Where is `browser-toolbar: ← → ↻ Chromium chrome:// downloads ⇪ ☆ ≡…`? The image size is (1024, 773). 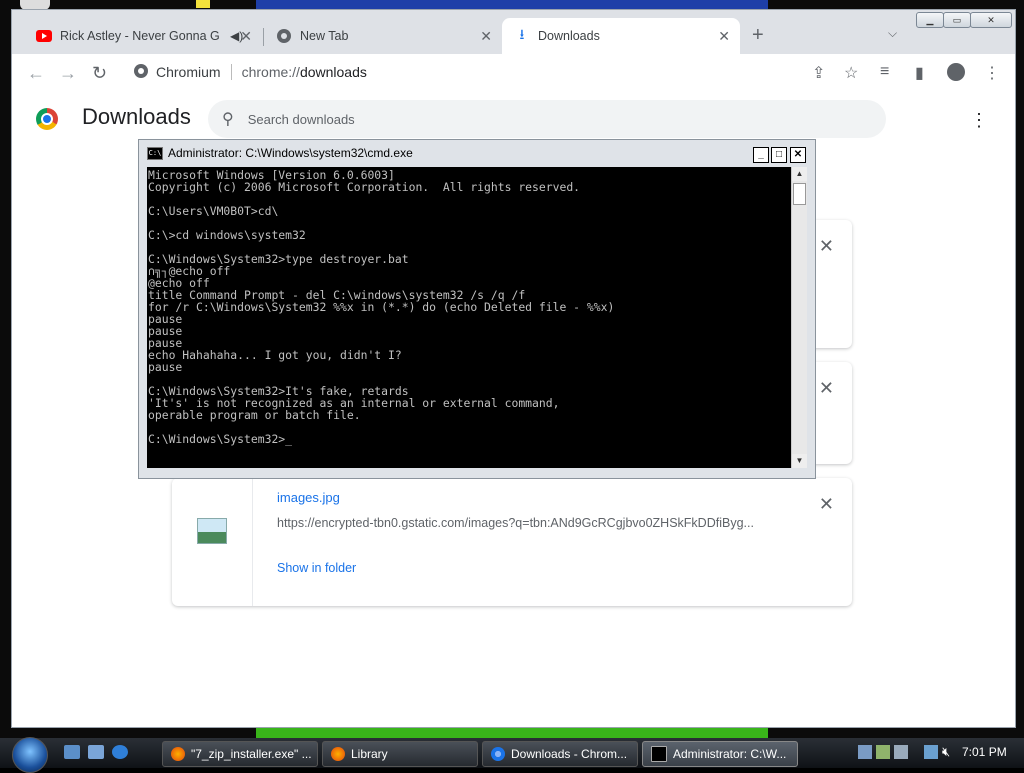
browser-toolbar: ← → ↻ Chromium chrome:// downloads ⇪ ☆ ≡… is located at coordinates (513, 73).